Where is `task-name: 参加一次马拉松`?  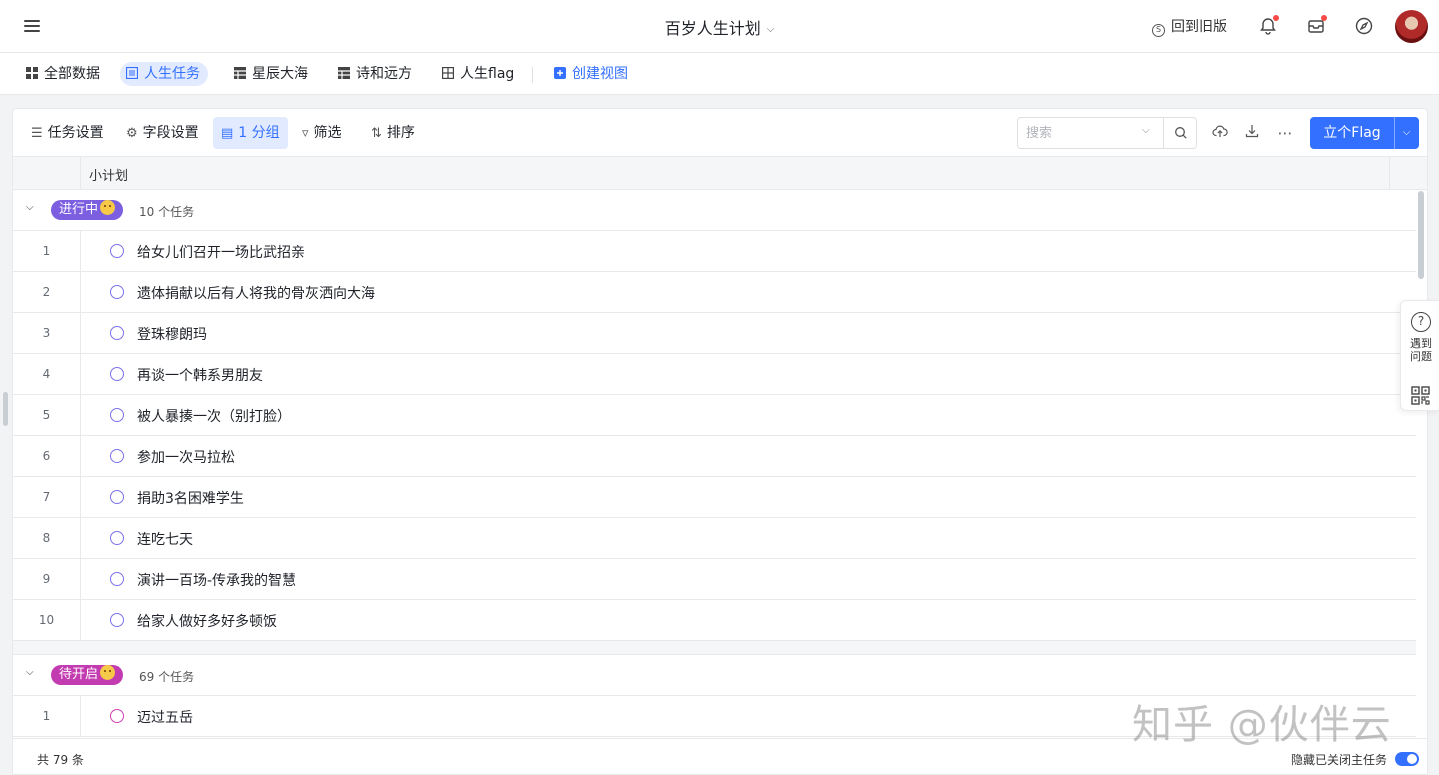 task-name: 参加一次马拉松 is located at coordinates (186, 457).